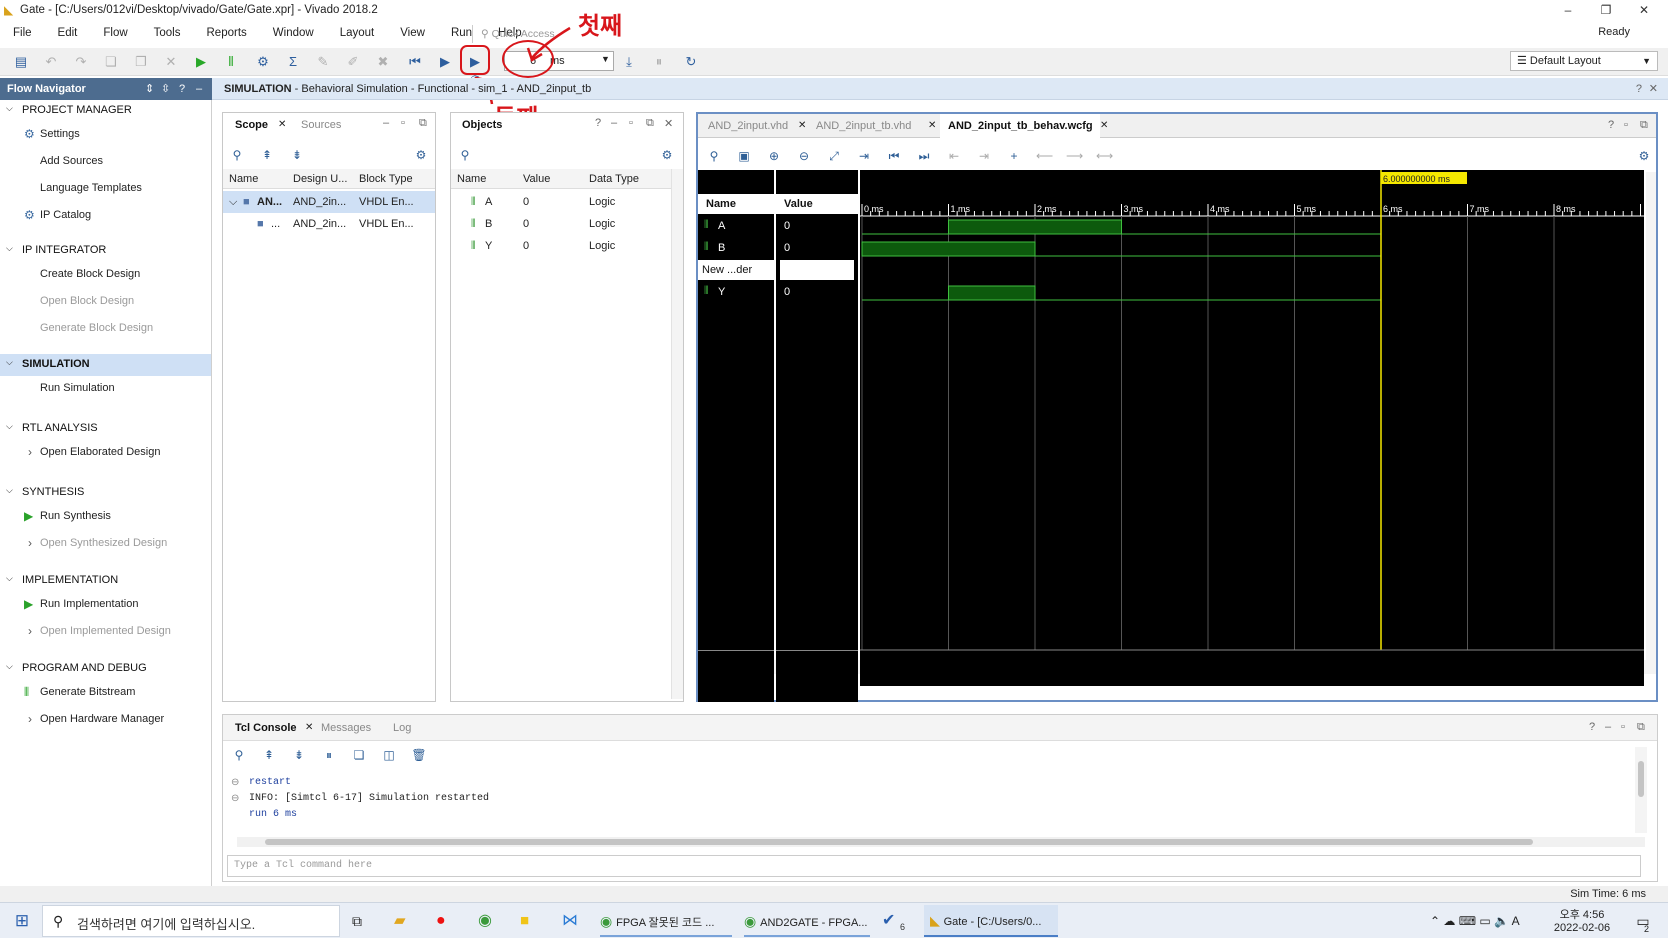  I want to click on menu-reports: Reports, so click(227, 33).